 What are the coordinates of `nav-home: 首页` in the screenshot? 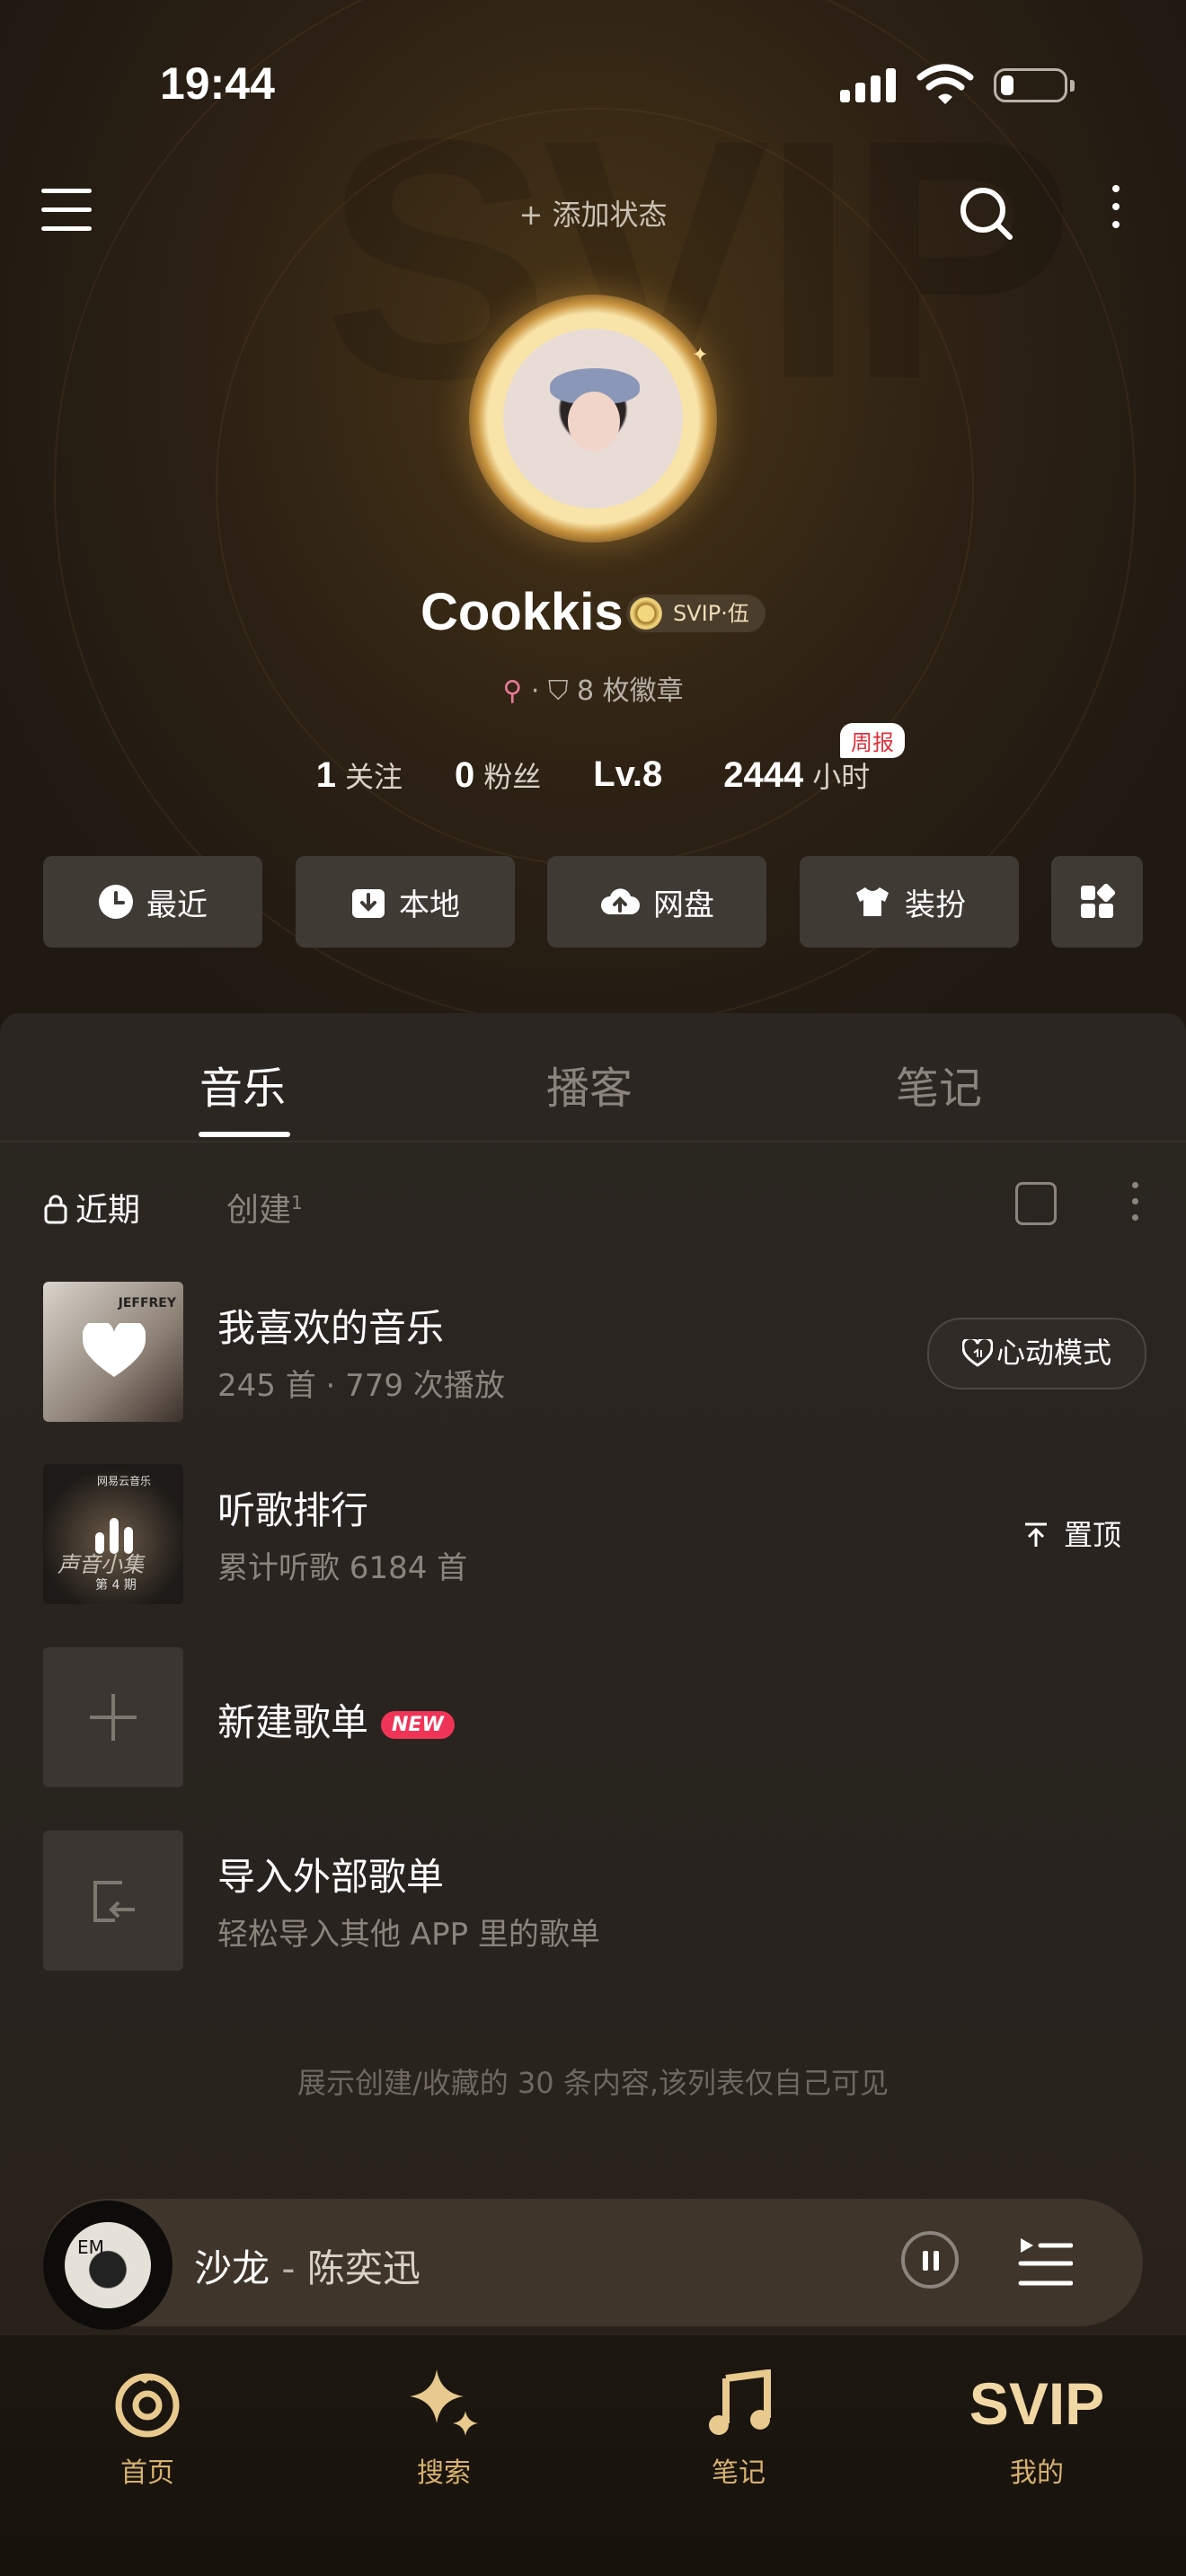 It's located at (147, 2423).